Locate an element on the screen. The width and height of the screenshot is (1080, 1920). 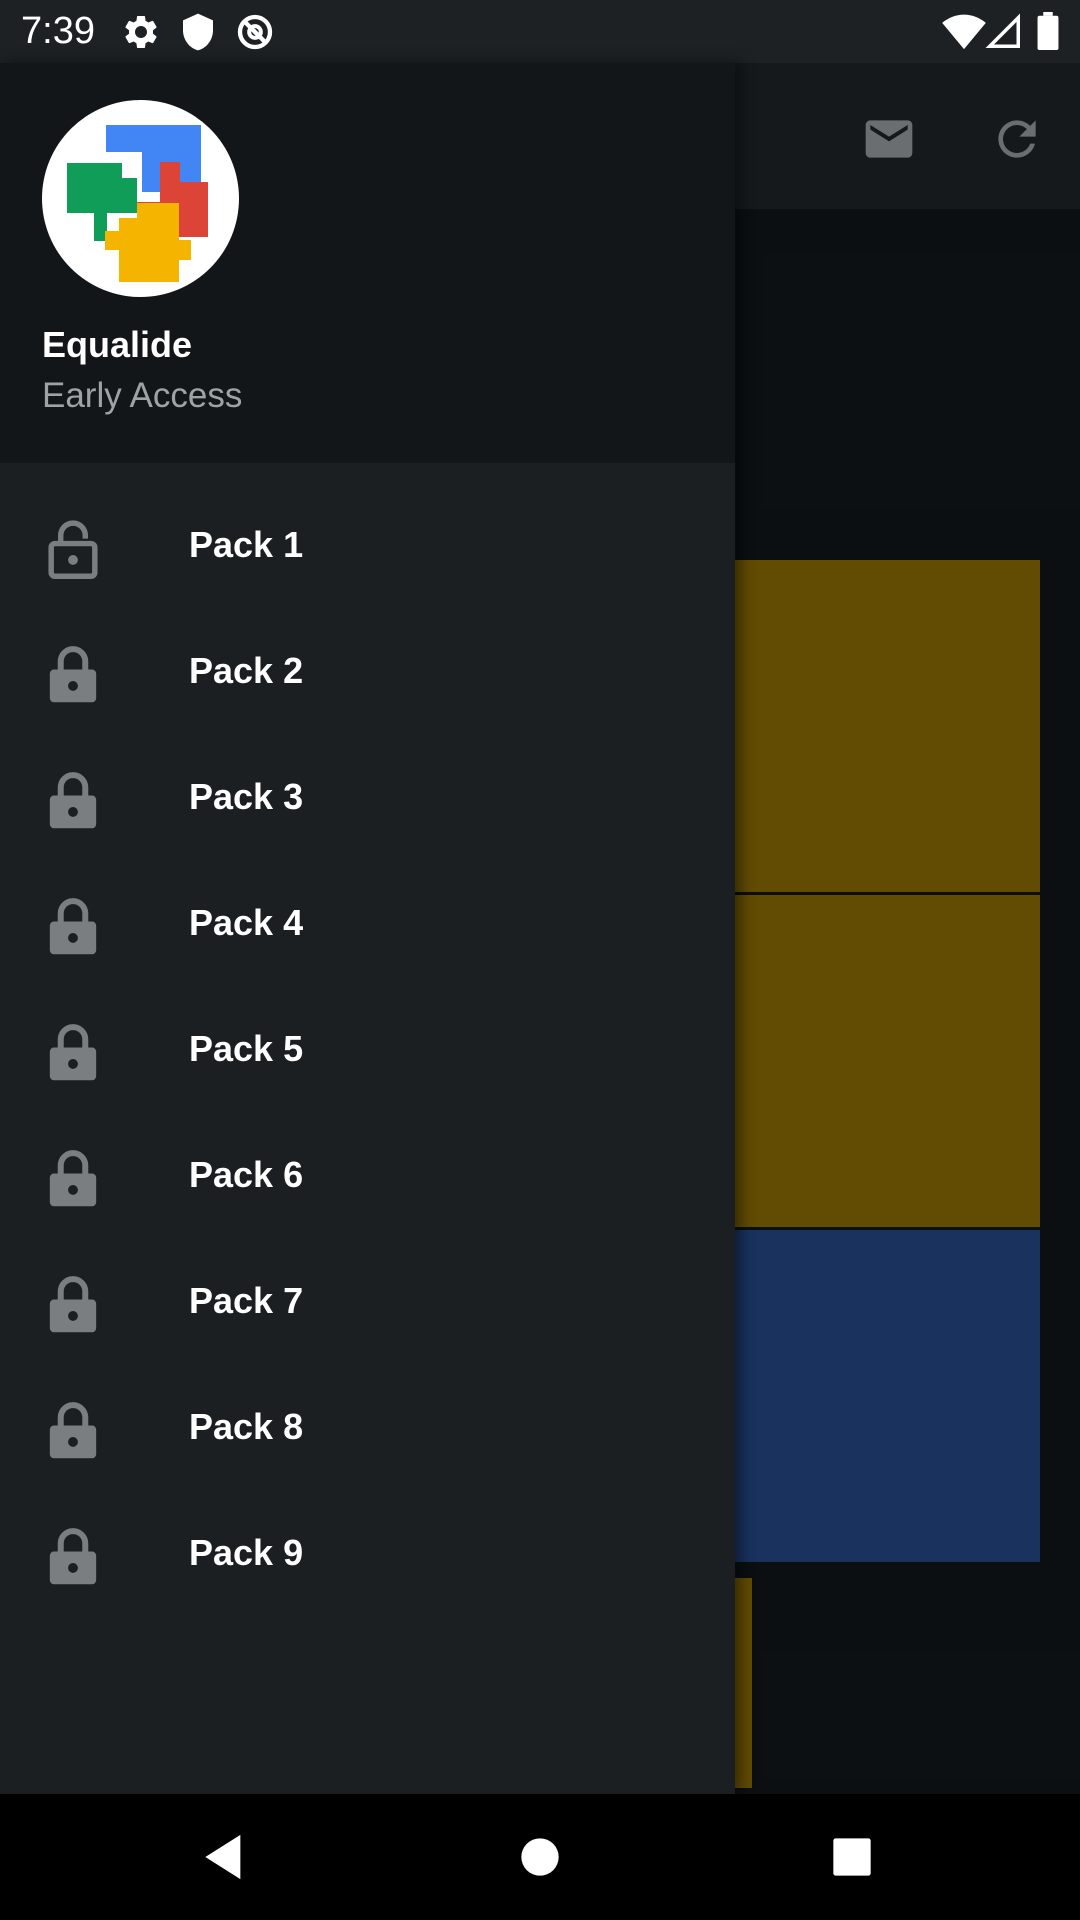
pack-label: Pack 4 is located at coordinates (246, 922).